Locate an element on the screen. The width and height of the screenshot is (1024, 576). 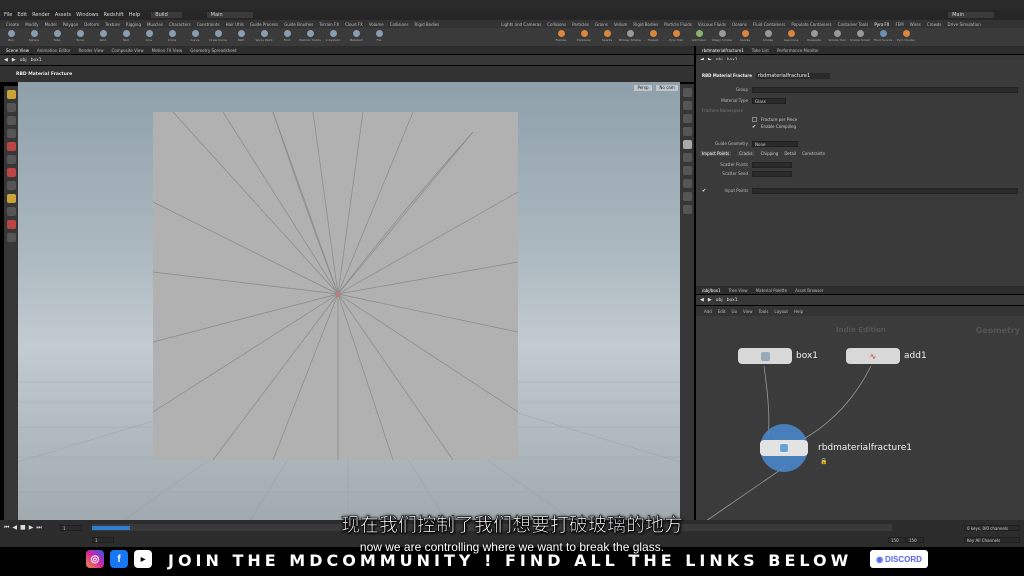
menu-windows: Windows is located at coordinates (87, 15).